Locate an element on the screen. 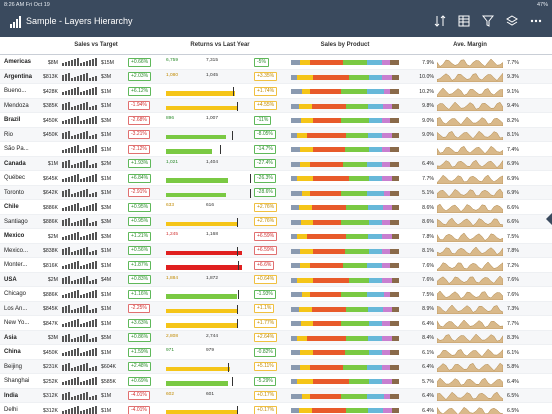  returns-variance-badge: +2.76% is located at coordinates (266, 207).